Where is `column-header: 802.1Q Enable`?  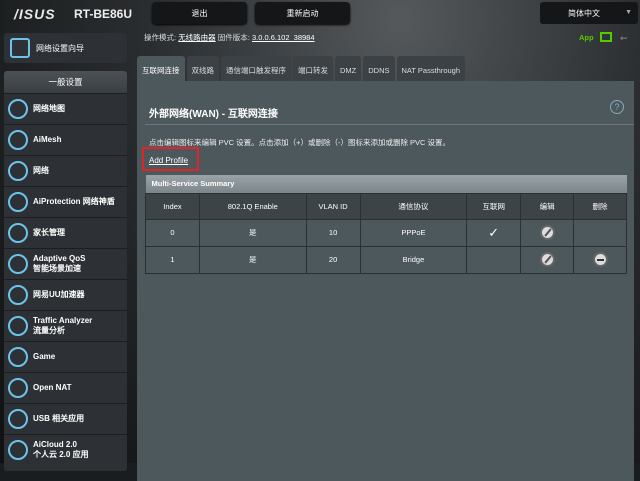
column-header: 802.1Q Enable is located at coordinates (252, 206).